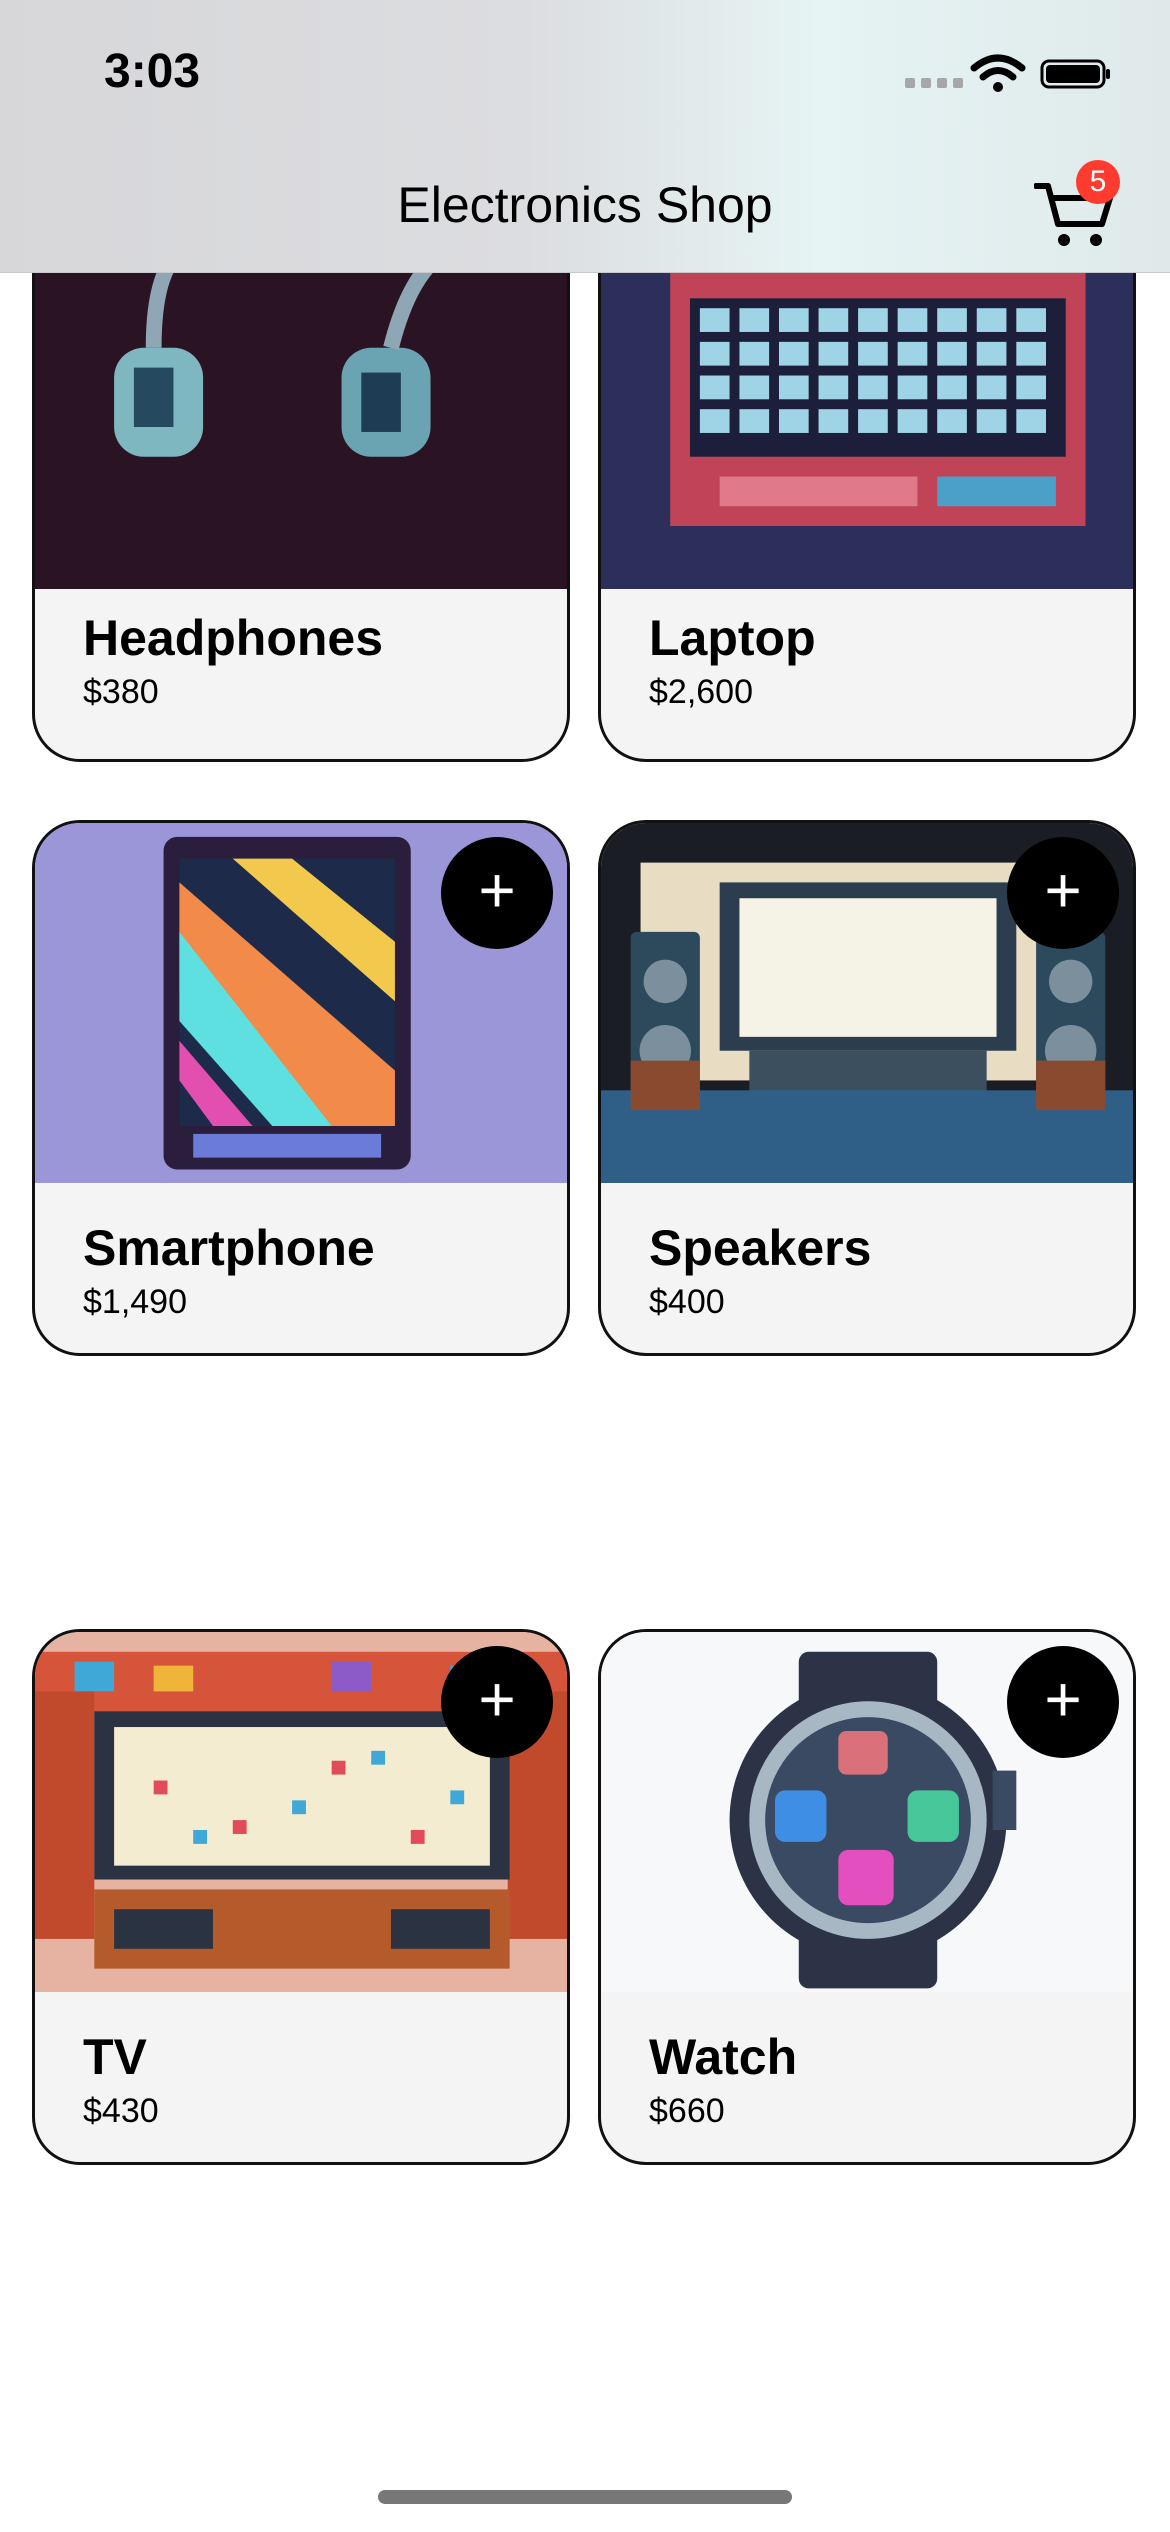 This screenshot has height=2532, width=1170. I want to click on battery-icon, so click(1075, 74).